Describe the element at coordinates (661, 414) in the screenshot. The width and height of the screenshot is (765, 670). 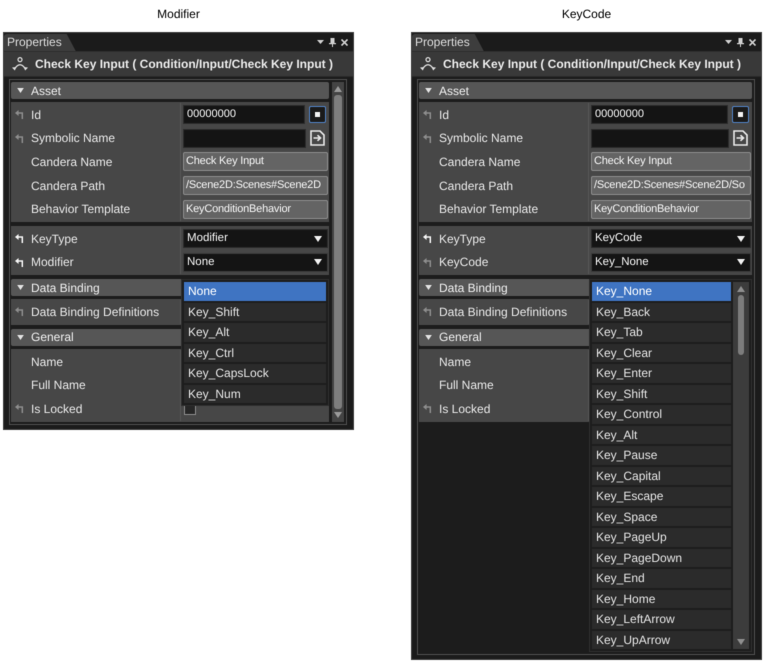
I see `dropdown-option: Key_Control` at that location.